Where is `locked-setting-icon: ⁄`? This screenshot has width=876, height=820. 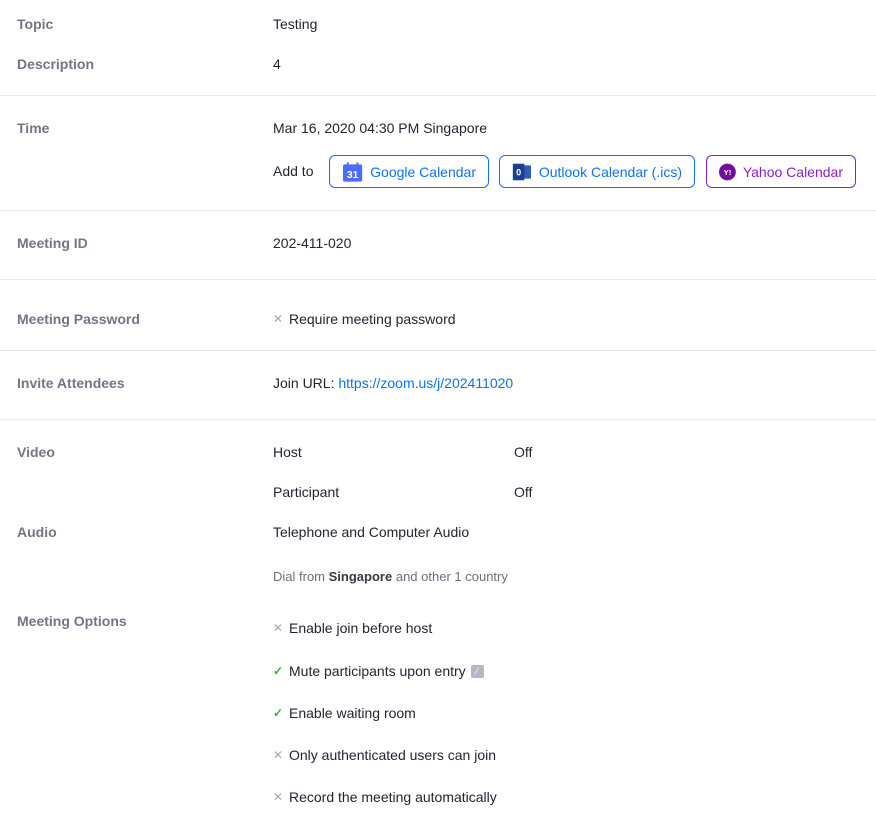 locked-setting-icon: ⁄ is located at coordinates (477, 671).